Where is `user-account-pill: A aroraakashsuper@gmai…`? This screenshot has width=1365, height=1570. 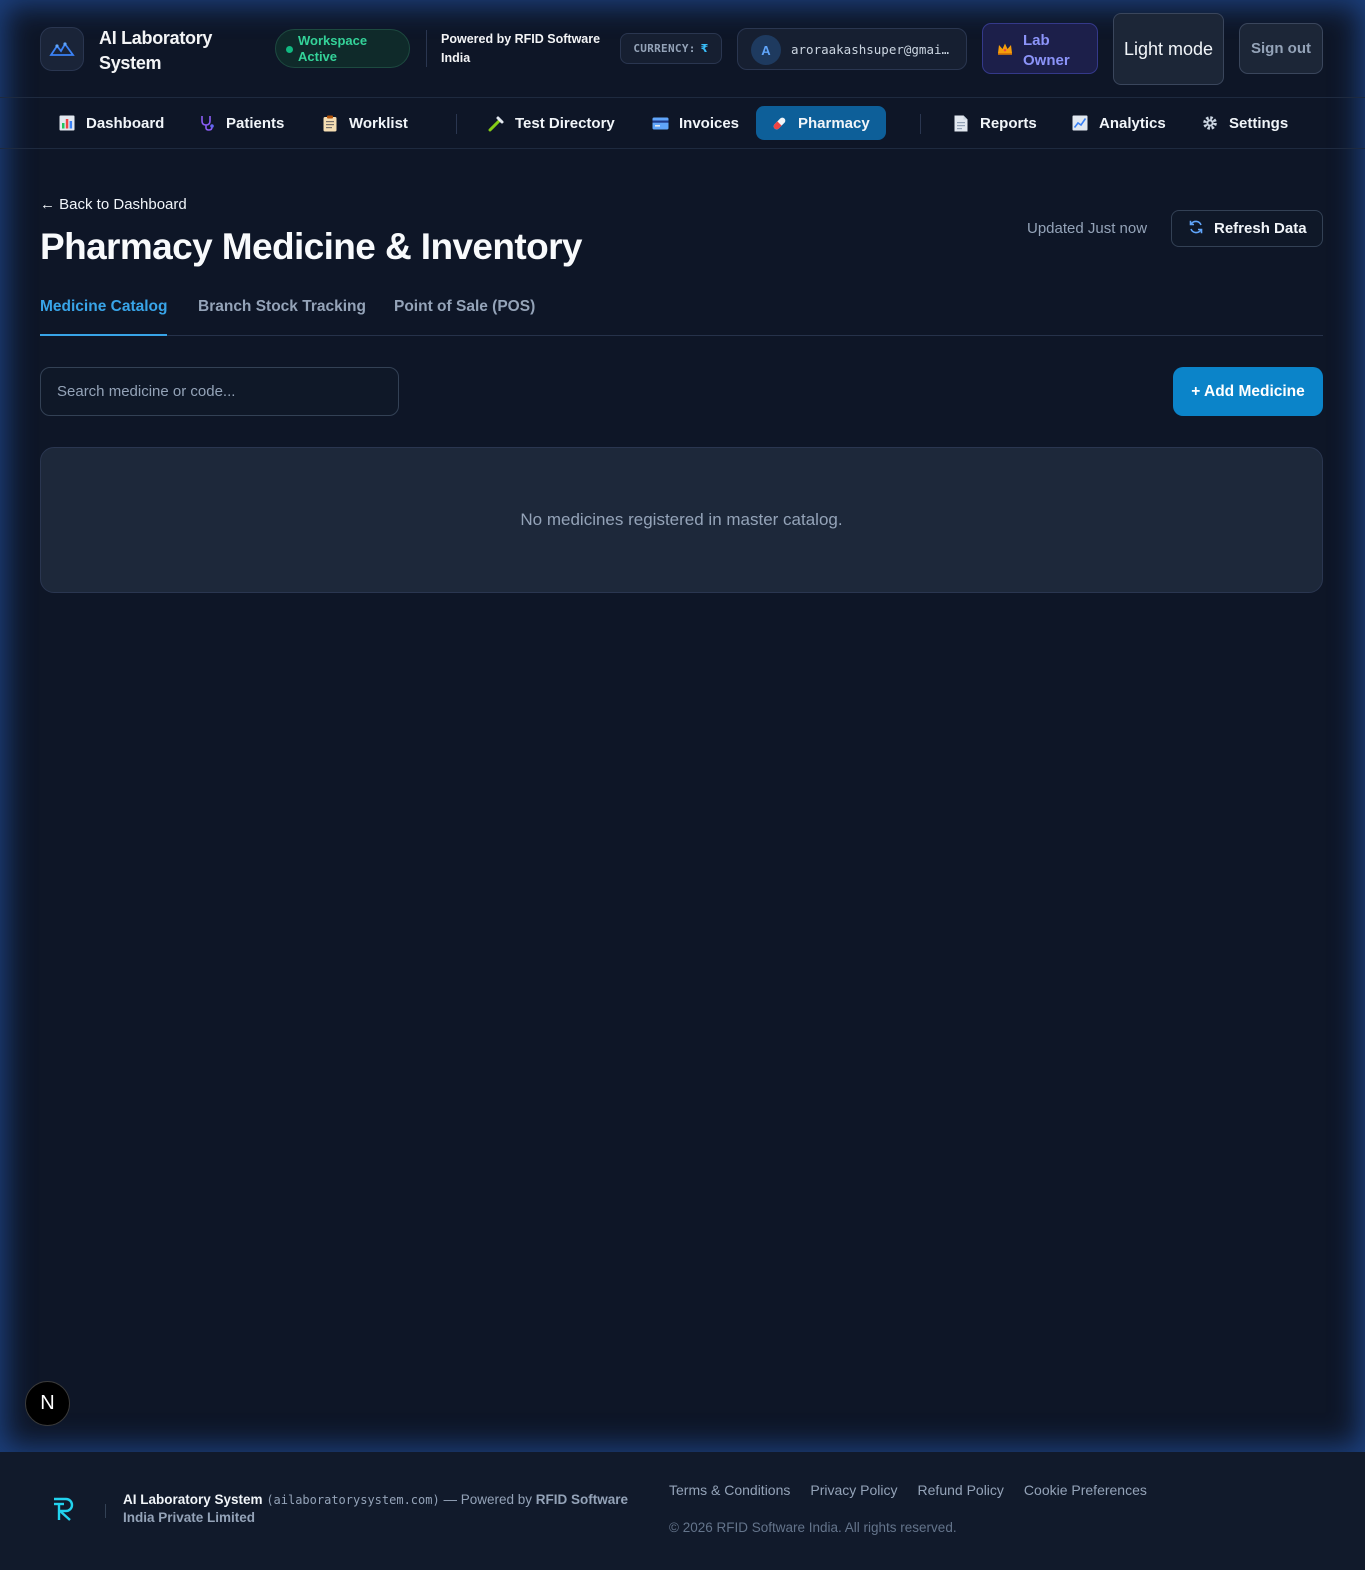
user-account-pill: A aroraakashsuper@gmai… is located at coordinates (852, 49).